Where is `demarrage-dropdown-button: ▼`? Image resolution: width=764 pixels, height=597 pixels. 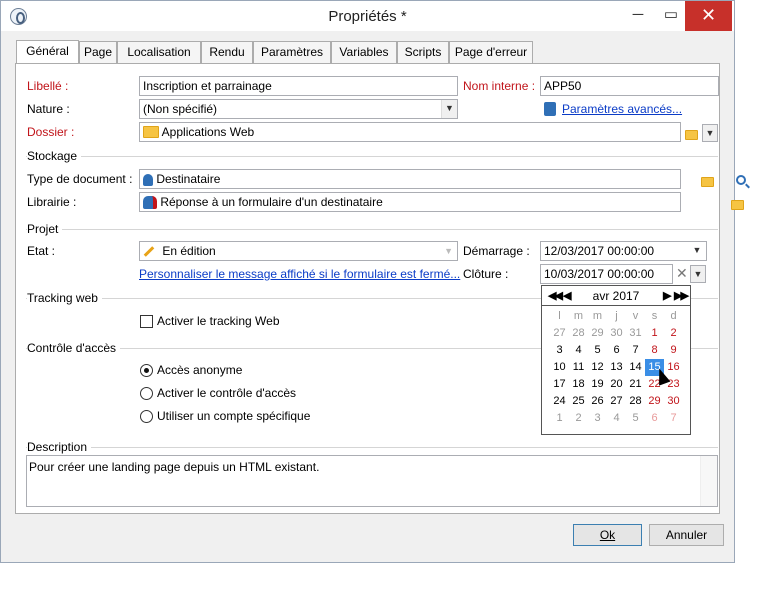
demarrage-dropdown-button: ▼ is located at coordinates (697, 251).